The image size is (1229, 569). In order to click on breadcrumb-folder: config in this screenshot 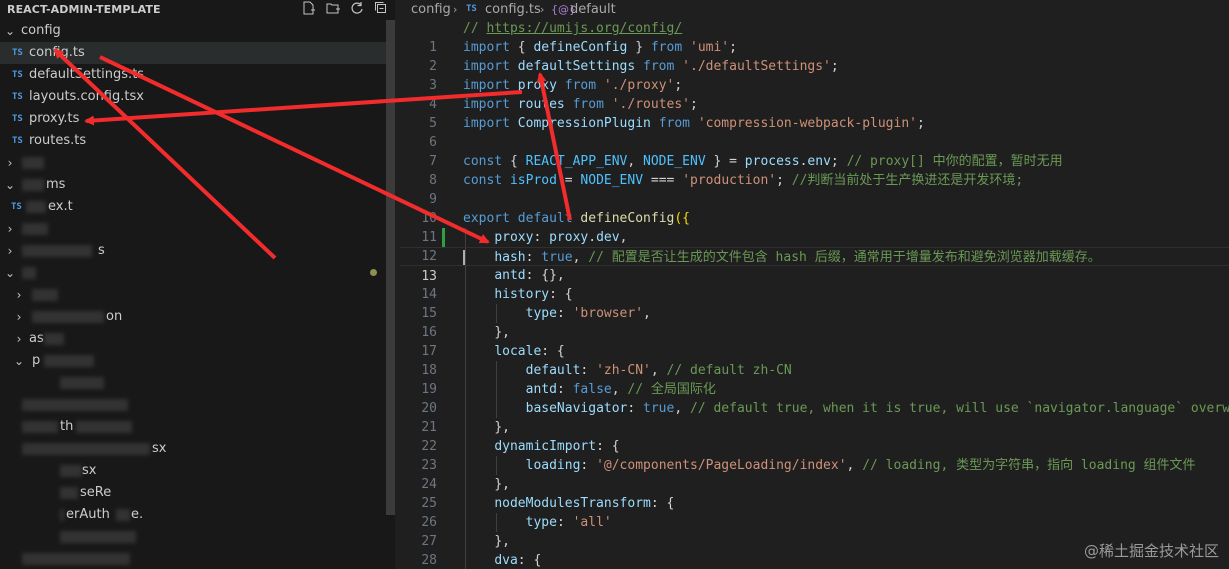, I will do `click(431, 9)`.